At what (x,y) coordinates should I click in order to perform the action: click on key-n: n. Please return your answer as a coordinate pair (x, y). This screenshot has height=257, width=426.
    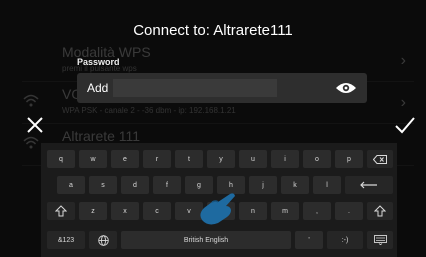
    Looking at the image, I should click on (253, 211).